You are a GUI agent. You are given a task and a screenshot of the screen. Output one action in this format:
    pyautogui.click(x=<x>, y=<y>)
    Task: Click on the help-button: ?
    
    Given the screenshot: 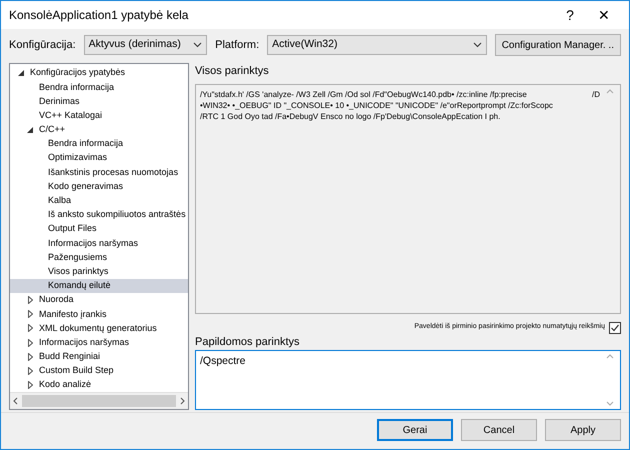 What is the action you would take?
    pyautogui.click(x=570, y=15)
    